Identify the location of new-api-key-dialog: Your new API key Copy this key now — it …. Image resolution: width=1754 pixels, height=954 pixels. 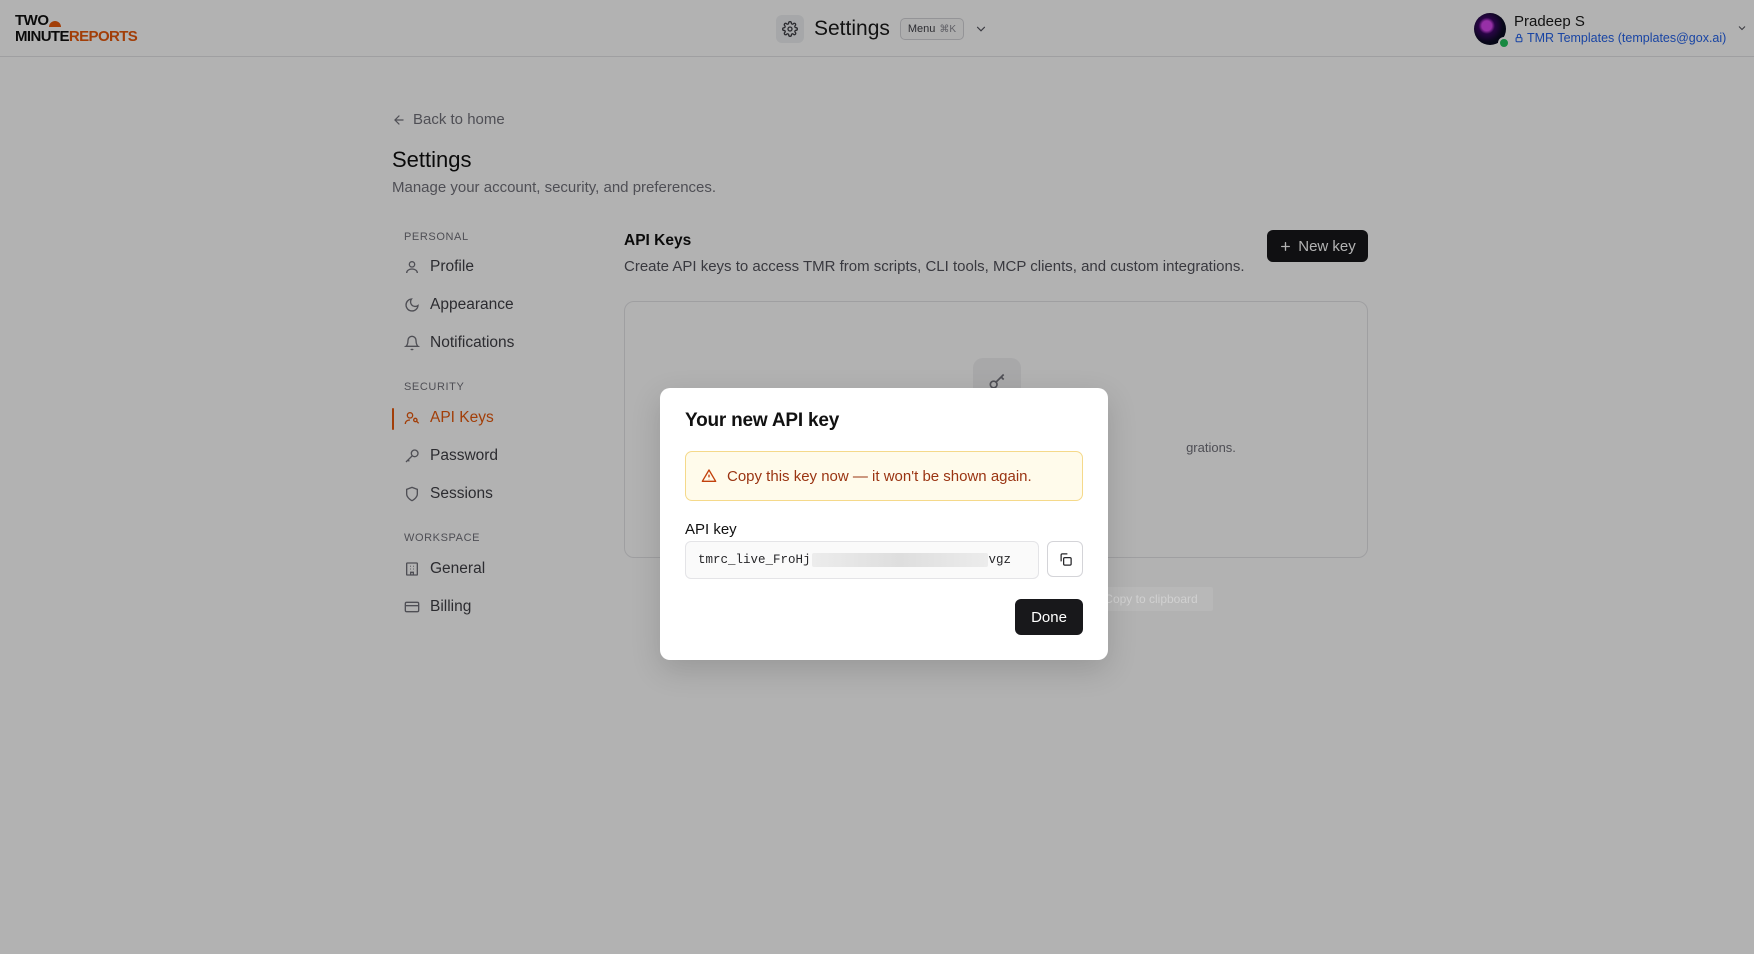
(884, 524).